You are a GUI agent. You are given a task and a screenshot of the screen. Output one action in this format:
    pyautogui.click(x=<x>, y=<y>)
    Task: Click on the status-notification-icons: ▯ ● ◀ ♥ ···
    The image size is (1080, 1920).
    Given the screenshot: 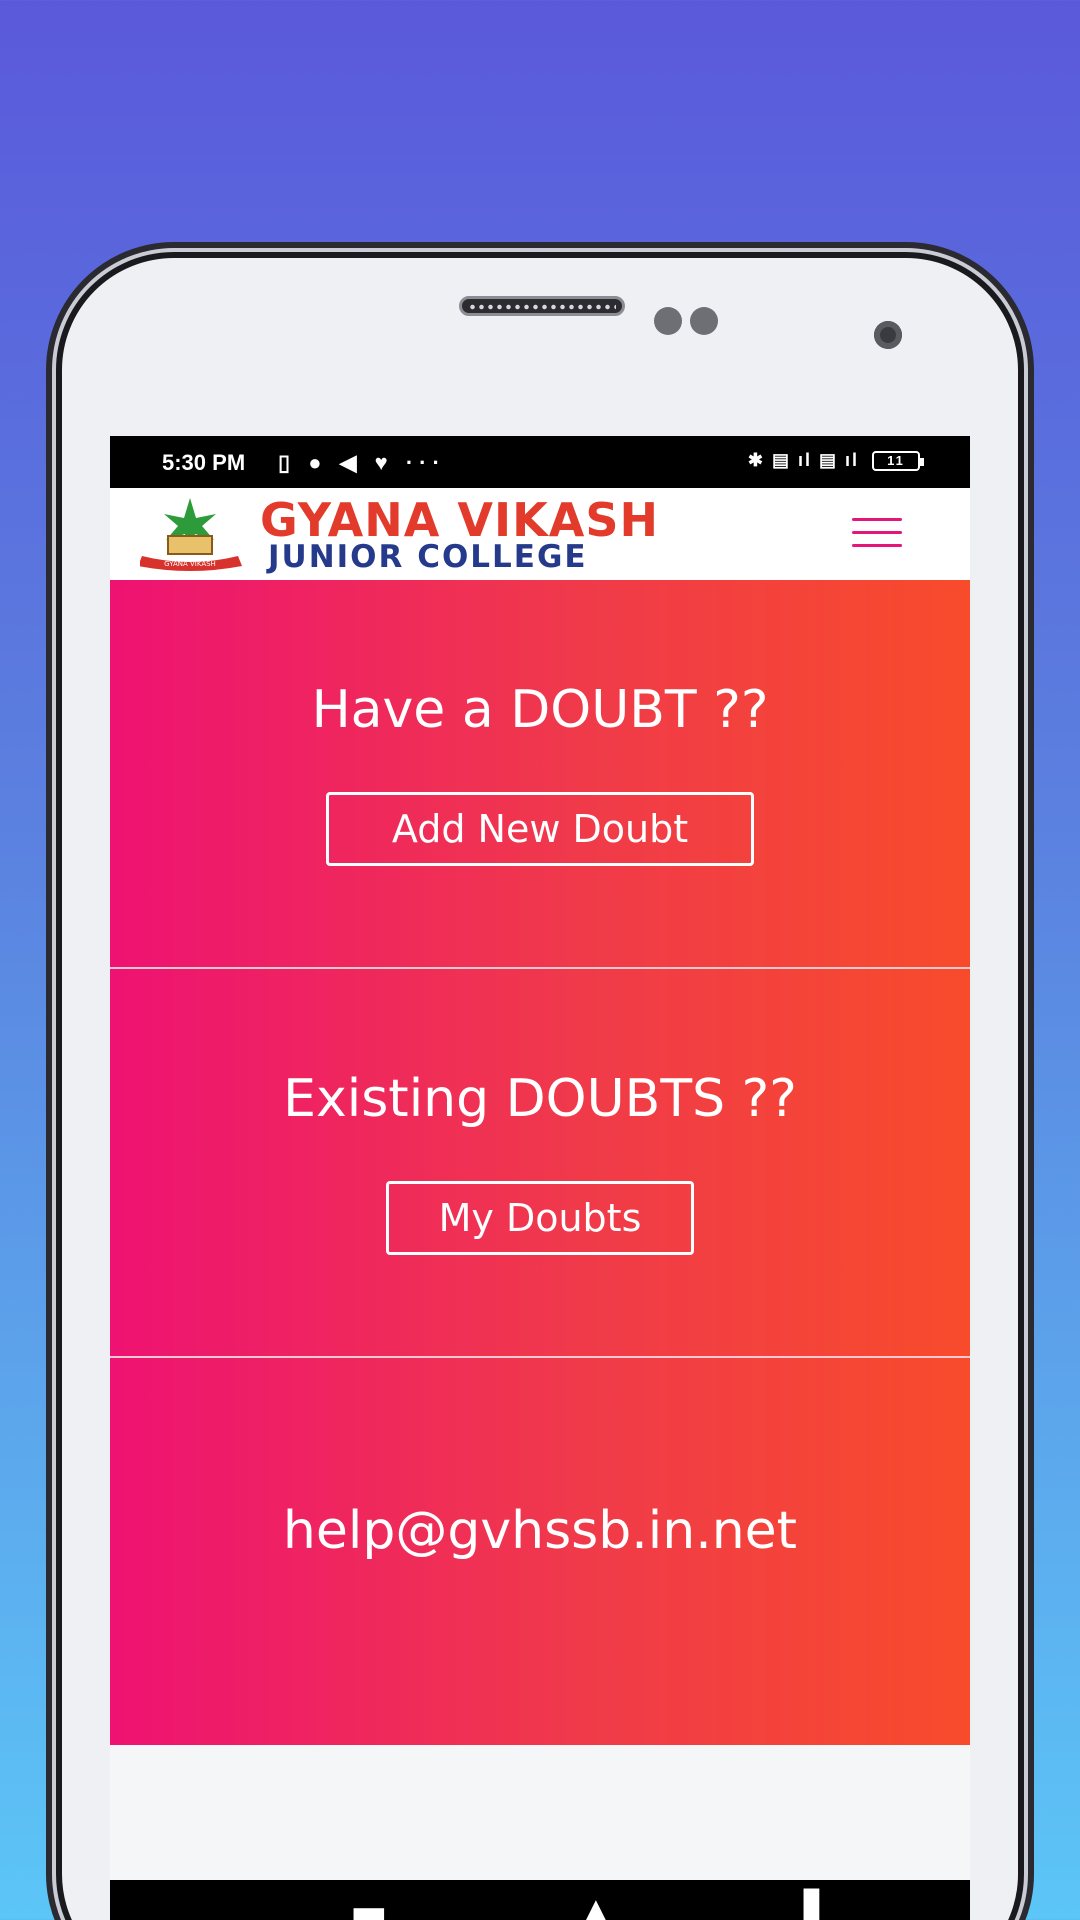 What is the action you would take?
    pyautogui.click(x=362, y=462)
    